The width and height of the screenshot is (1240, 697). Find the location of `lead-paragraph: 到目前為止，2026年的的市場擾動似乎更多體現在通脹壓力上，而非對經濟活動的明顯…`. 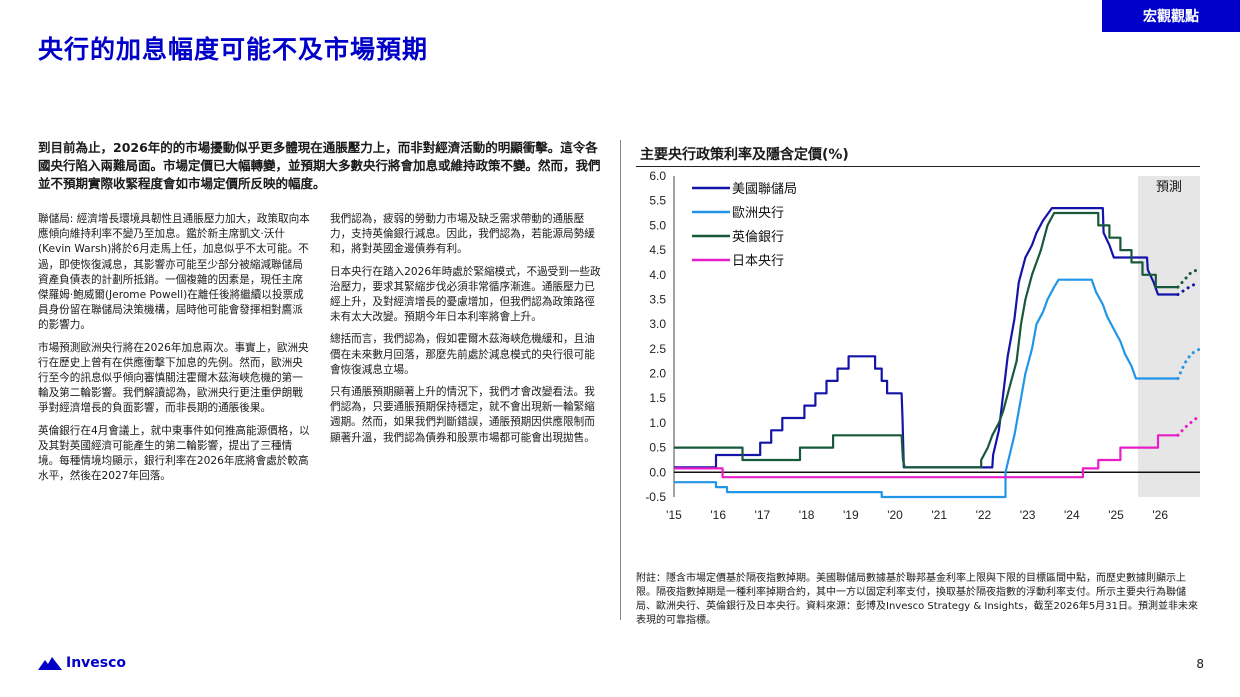

lead-paragraph: 到目前為止，2026年的的市場擾動似乎更多體現在通脹壓力上，而非對經濟活動的明顯… is located at coordinates (319, 165).